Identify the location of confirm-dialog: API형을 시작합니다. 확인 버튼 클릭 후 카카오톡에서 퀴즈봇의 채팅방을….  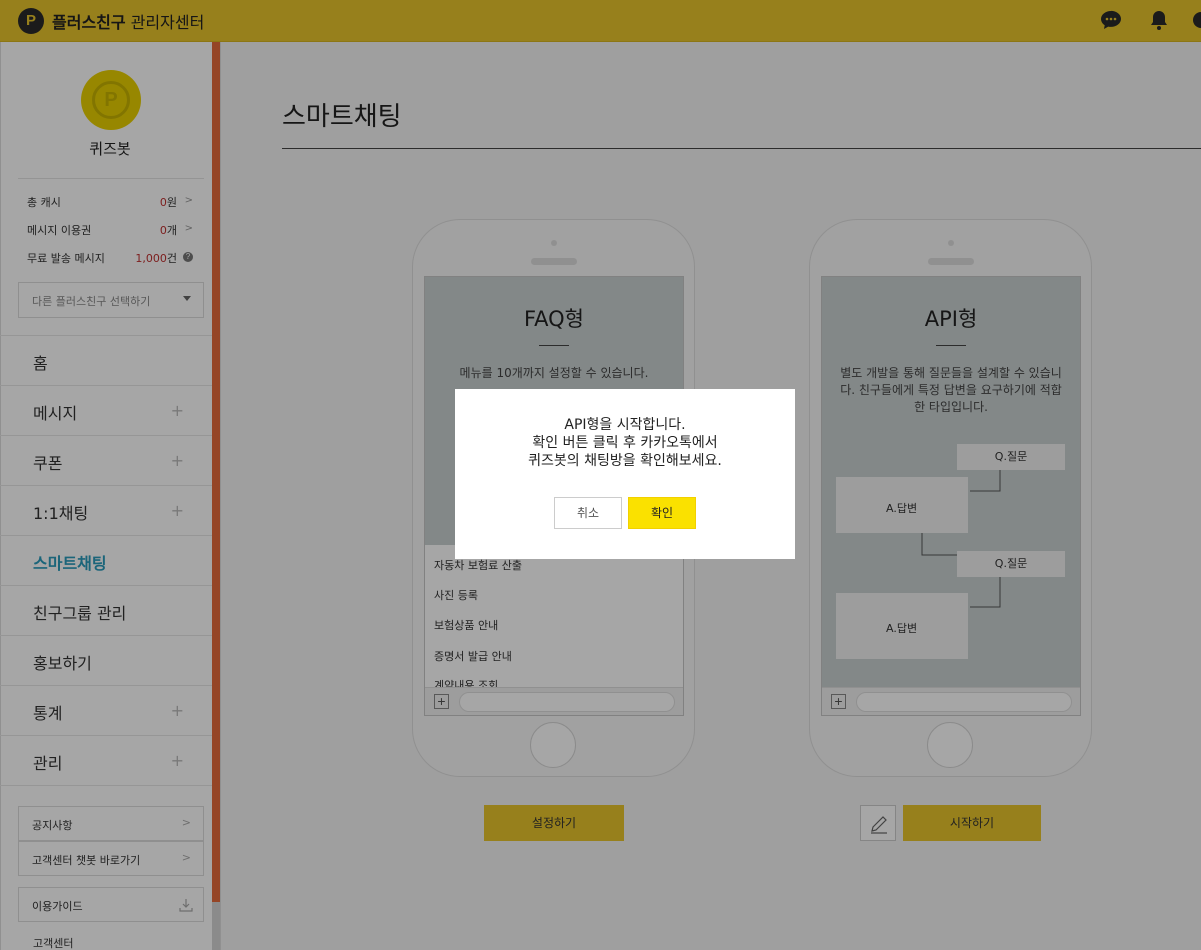
(625, 474).